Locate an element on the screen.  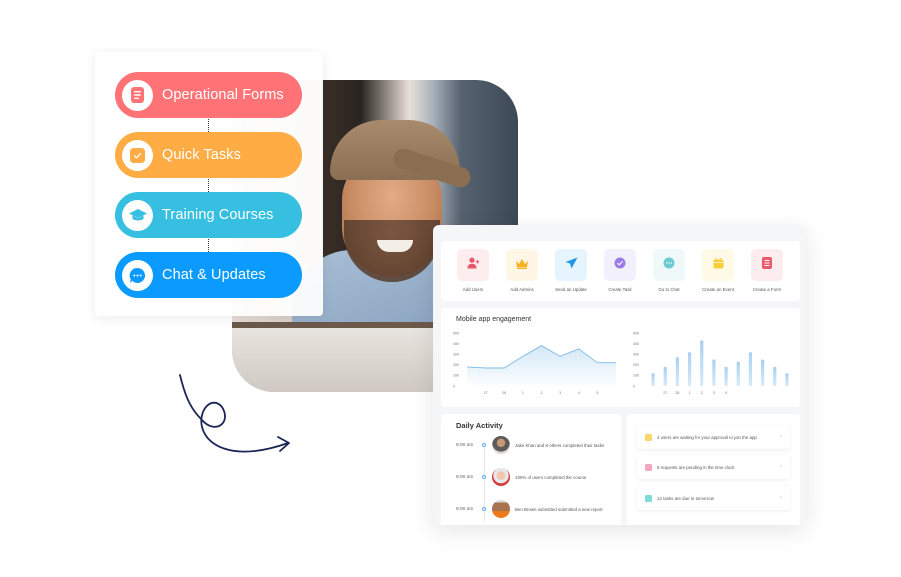
menu-item-label: Chat & Updates is located at coordinates (214, 275).